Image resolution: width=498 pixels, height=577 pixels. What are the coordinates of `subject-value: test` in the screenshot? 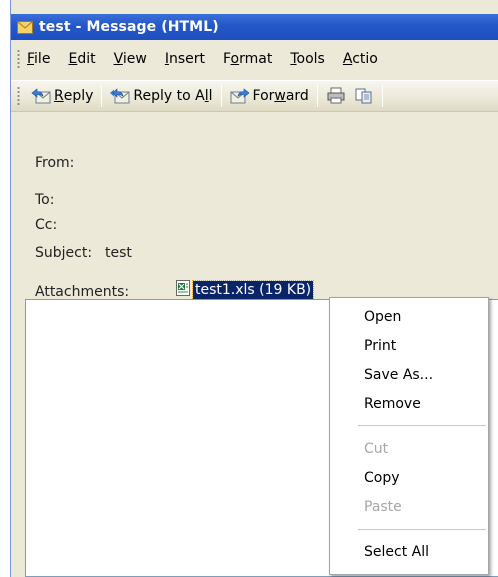 It's located at (118, 253).